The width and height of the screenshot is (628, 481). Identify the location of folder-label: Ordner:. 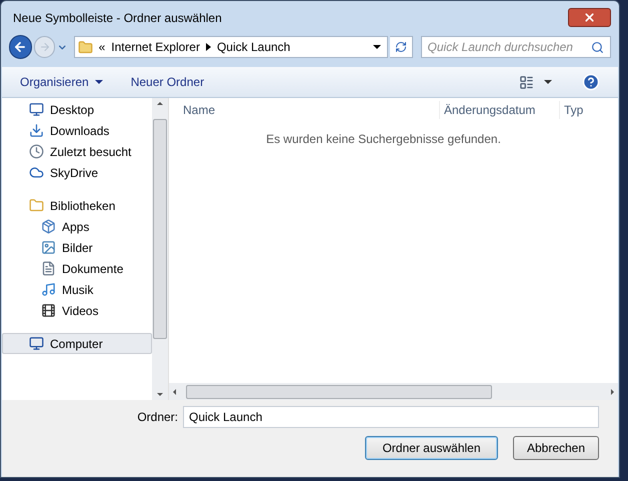
(157, 417).